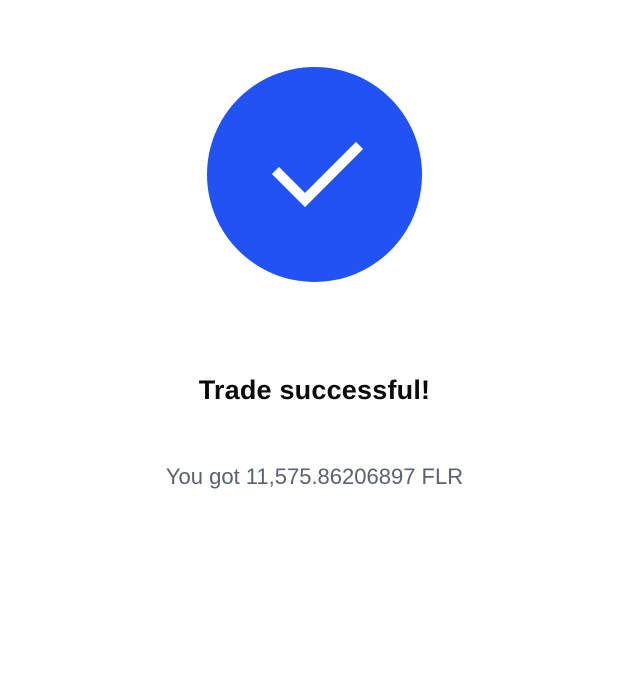 The image size is (629, 680). What do you see at coordinates (317, 174) in the screenshot?
I see `checkmark-icon` at bounding box center [317, 174].